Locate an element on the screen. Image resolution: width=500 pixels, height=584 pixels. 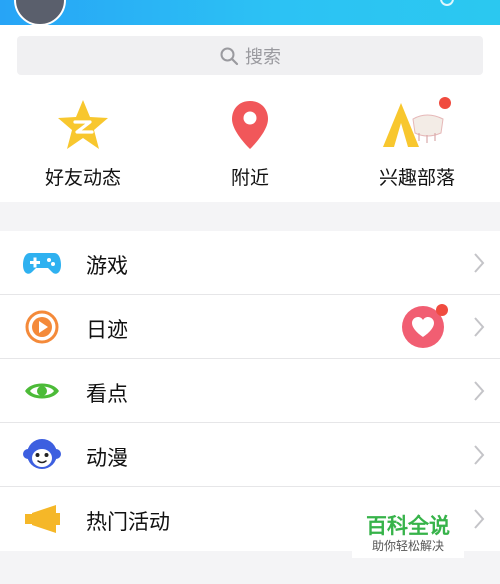
eye-icon is located at coordinates (42, 391).